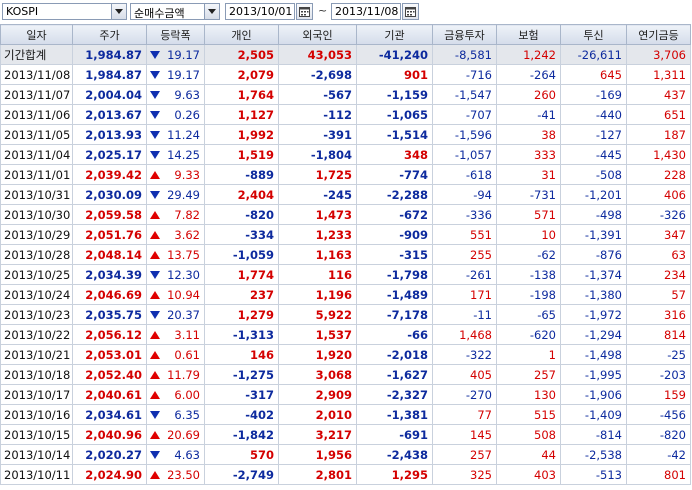 The width and height of the screenshot is (692, 490). I want to click on cell-foreign: 1,473, so click(317, 214).